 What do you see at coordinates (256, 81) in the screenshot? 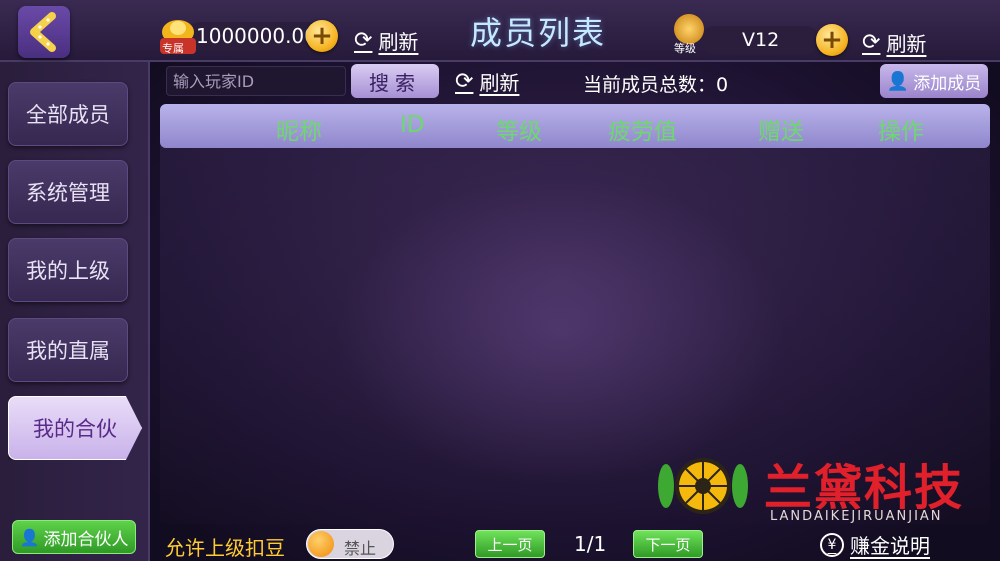
I see `search-input` at bounding box center [256, 81].